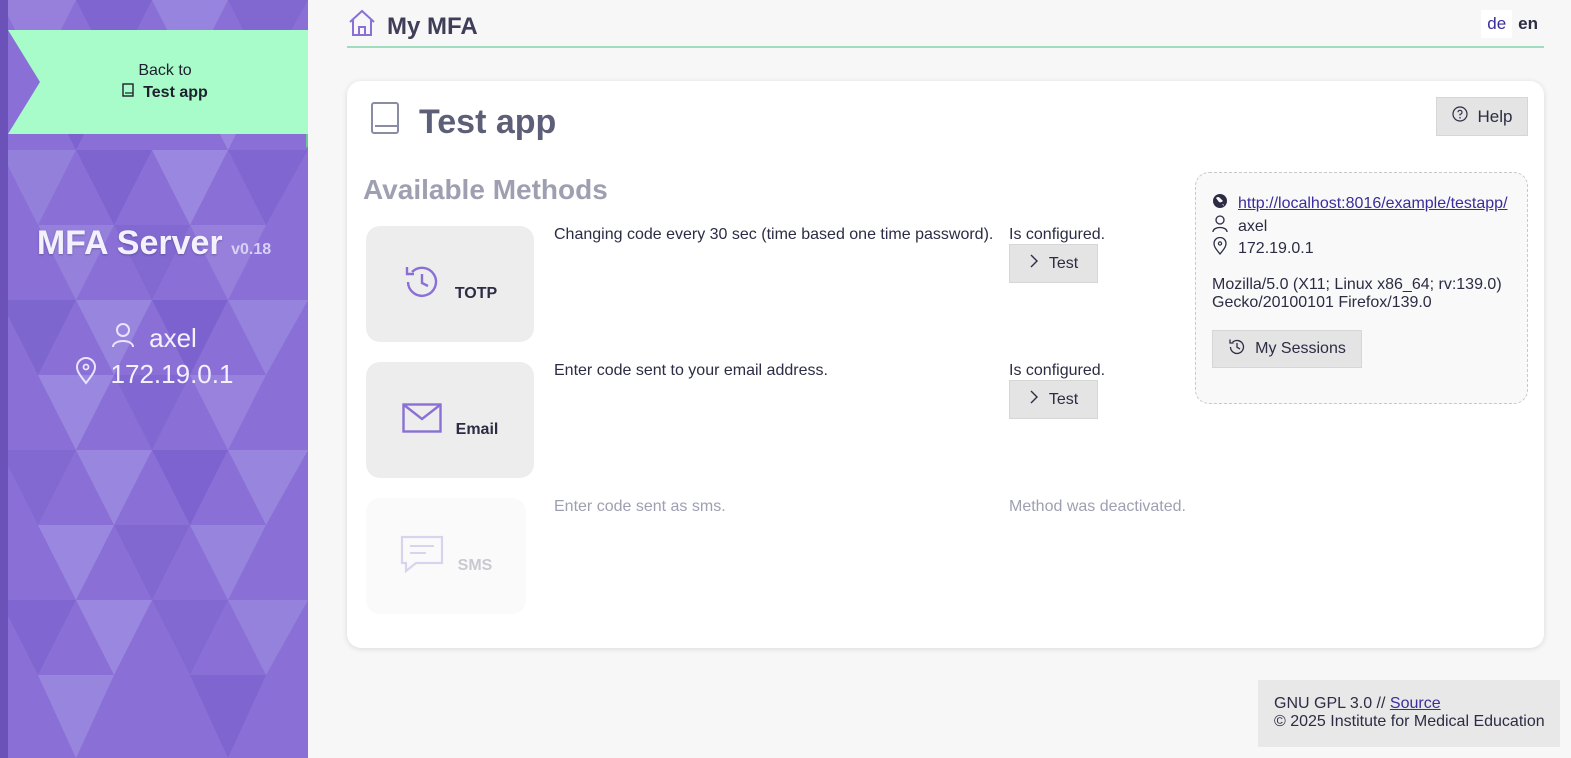  Describe the element at coordinates (129, 243) in the screenshot. I see `brand-name: MFA Server` at that location.